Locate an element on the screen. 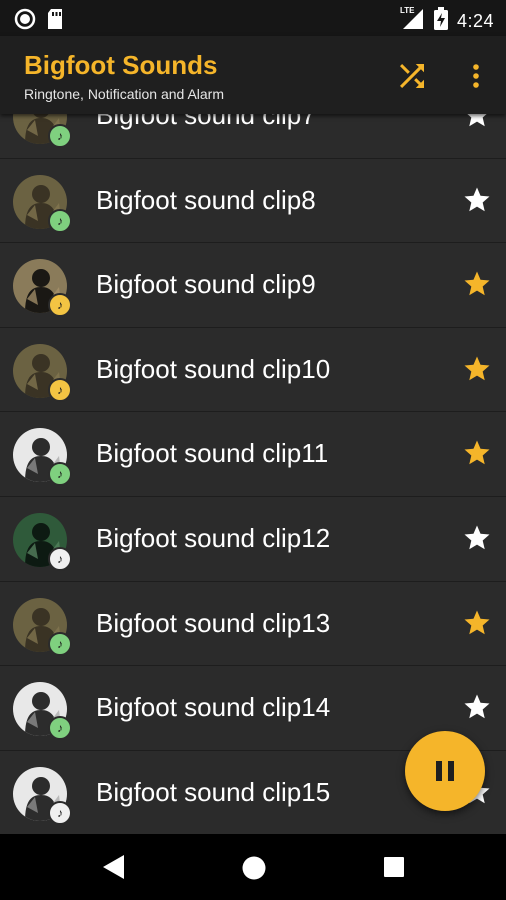 The height and width of the screenshot is (900, 506). app-title: Bigfoot Sounds is located at coordinates (121, 65).